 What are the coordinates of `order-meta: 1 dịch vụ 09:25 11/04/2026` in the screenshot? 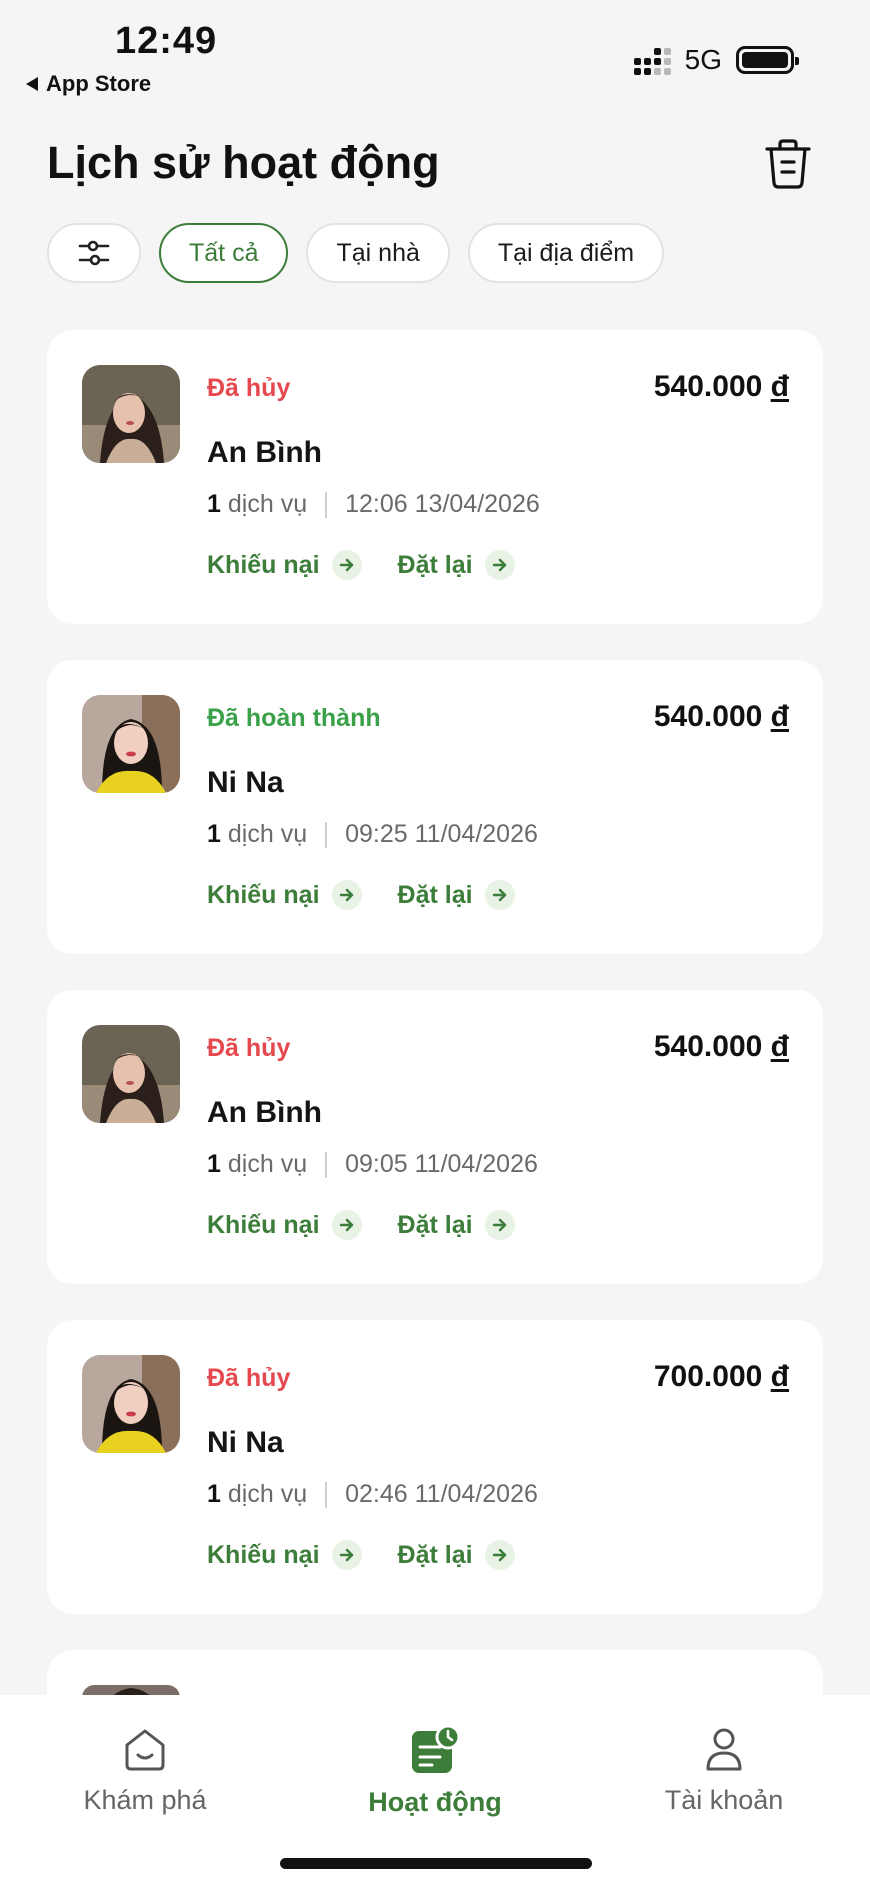 It's located at (372, 834).